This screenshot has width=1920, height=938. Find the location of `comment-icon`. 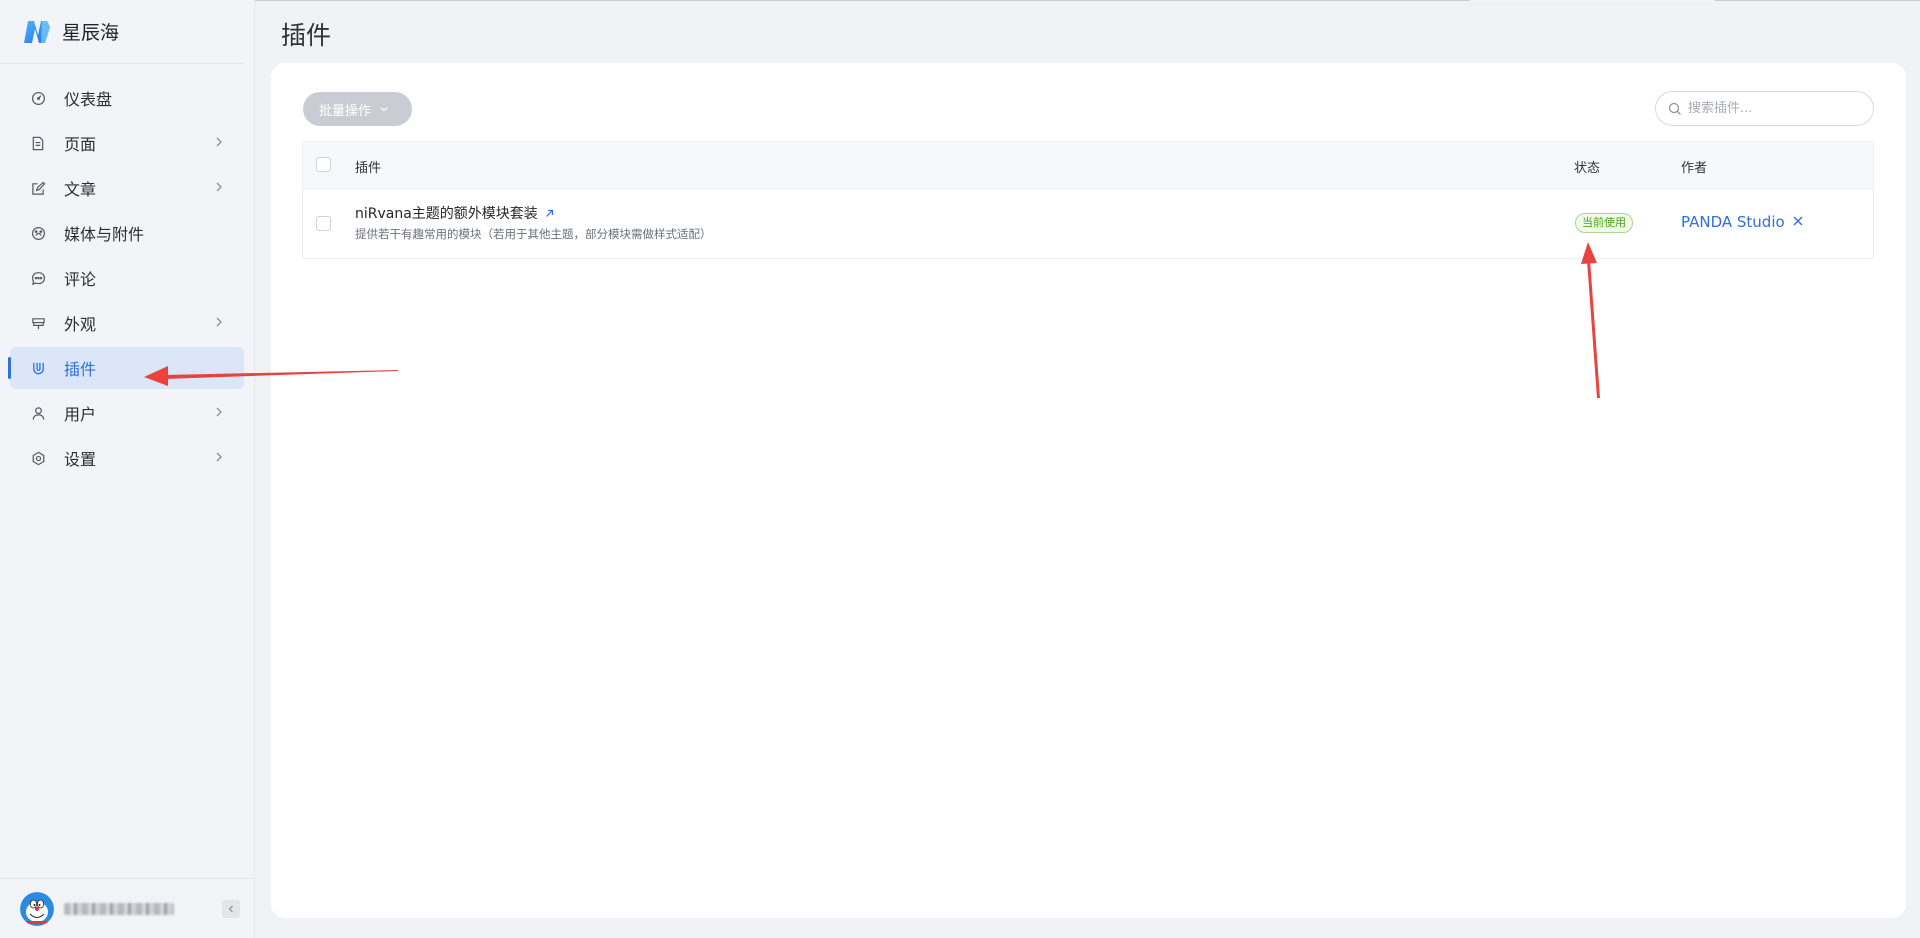

comment-icon is located at coordinates (38, 278).